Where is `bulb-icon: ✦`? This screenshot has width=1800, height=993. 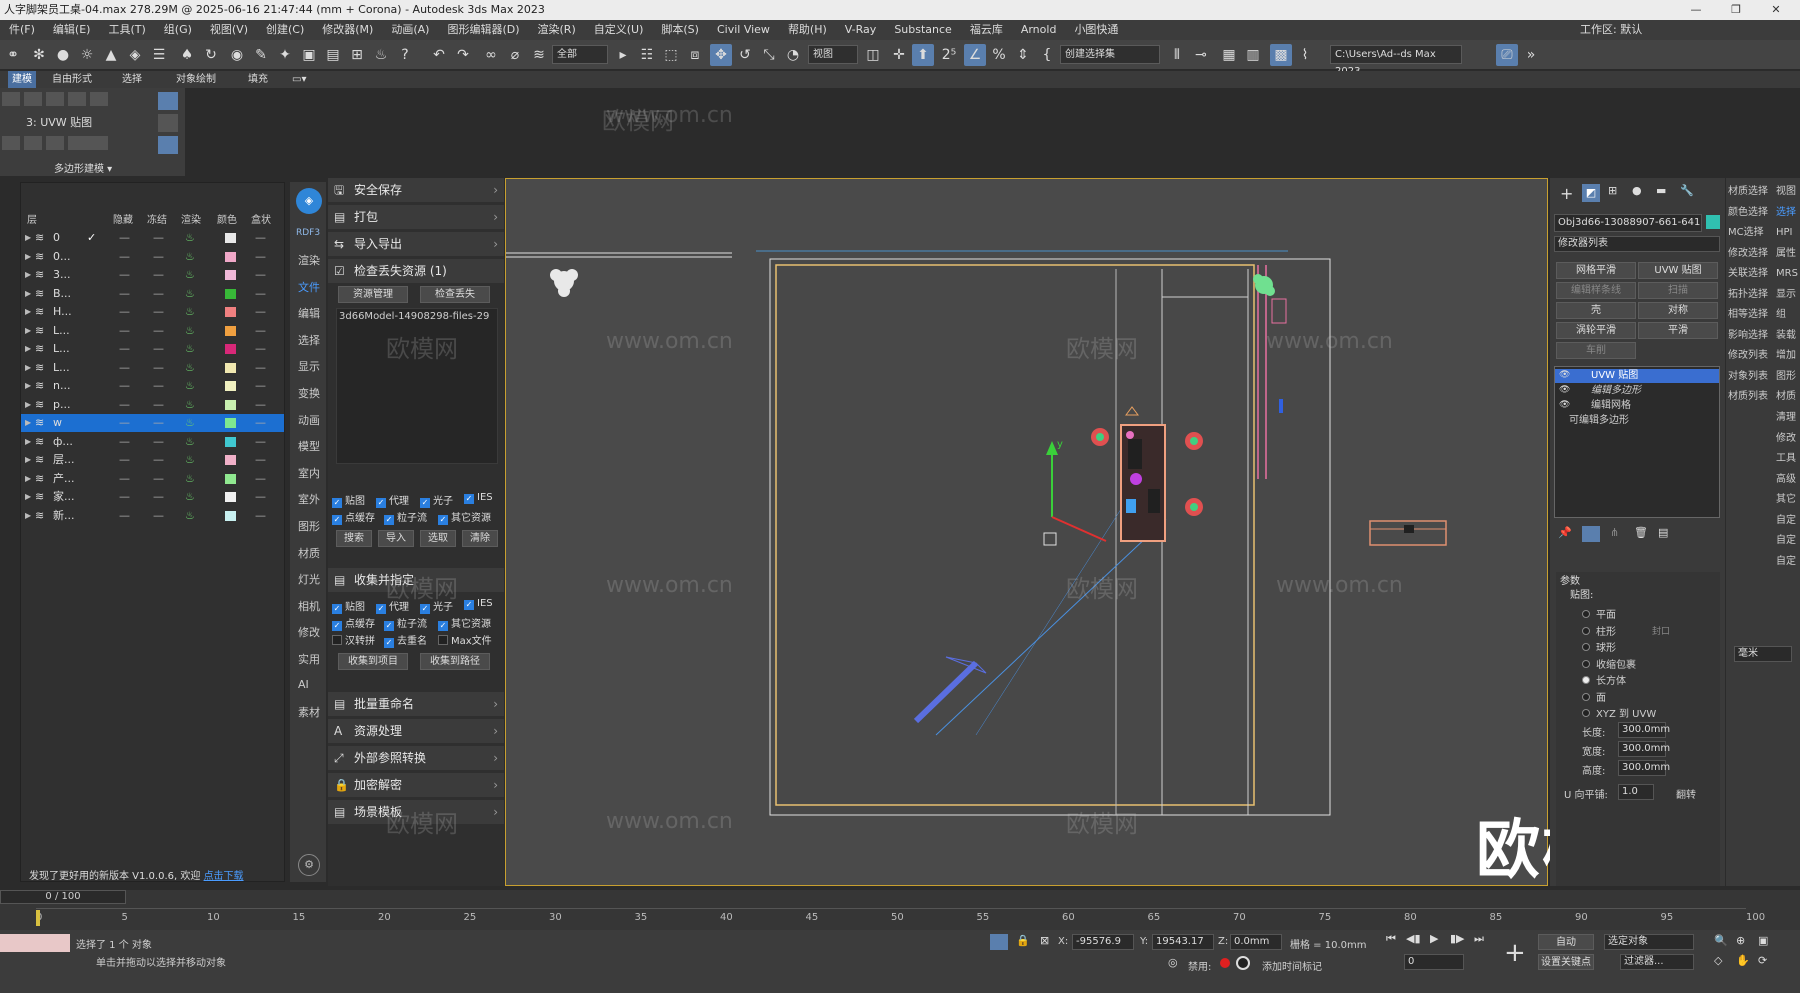 bulb-icon: ✦ is located at coordinates (285, 55).